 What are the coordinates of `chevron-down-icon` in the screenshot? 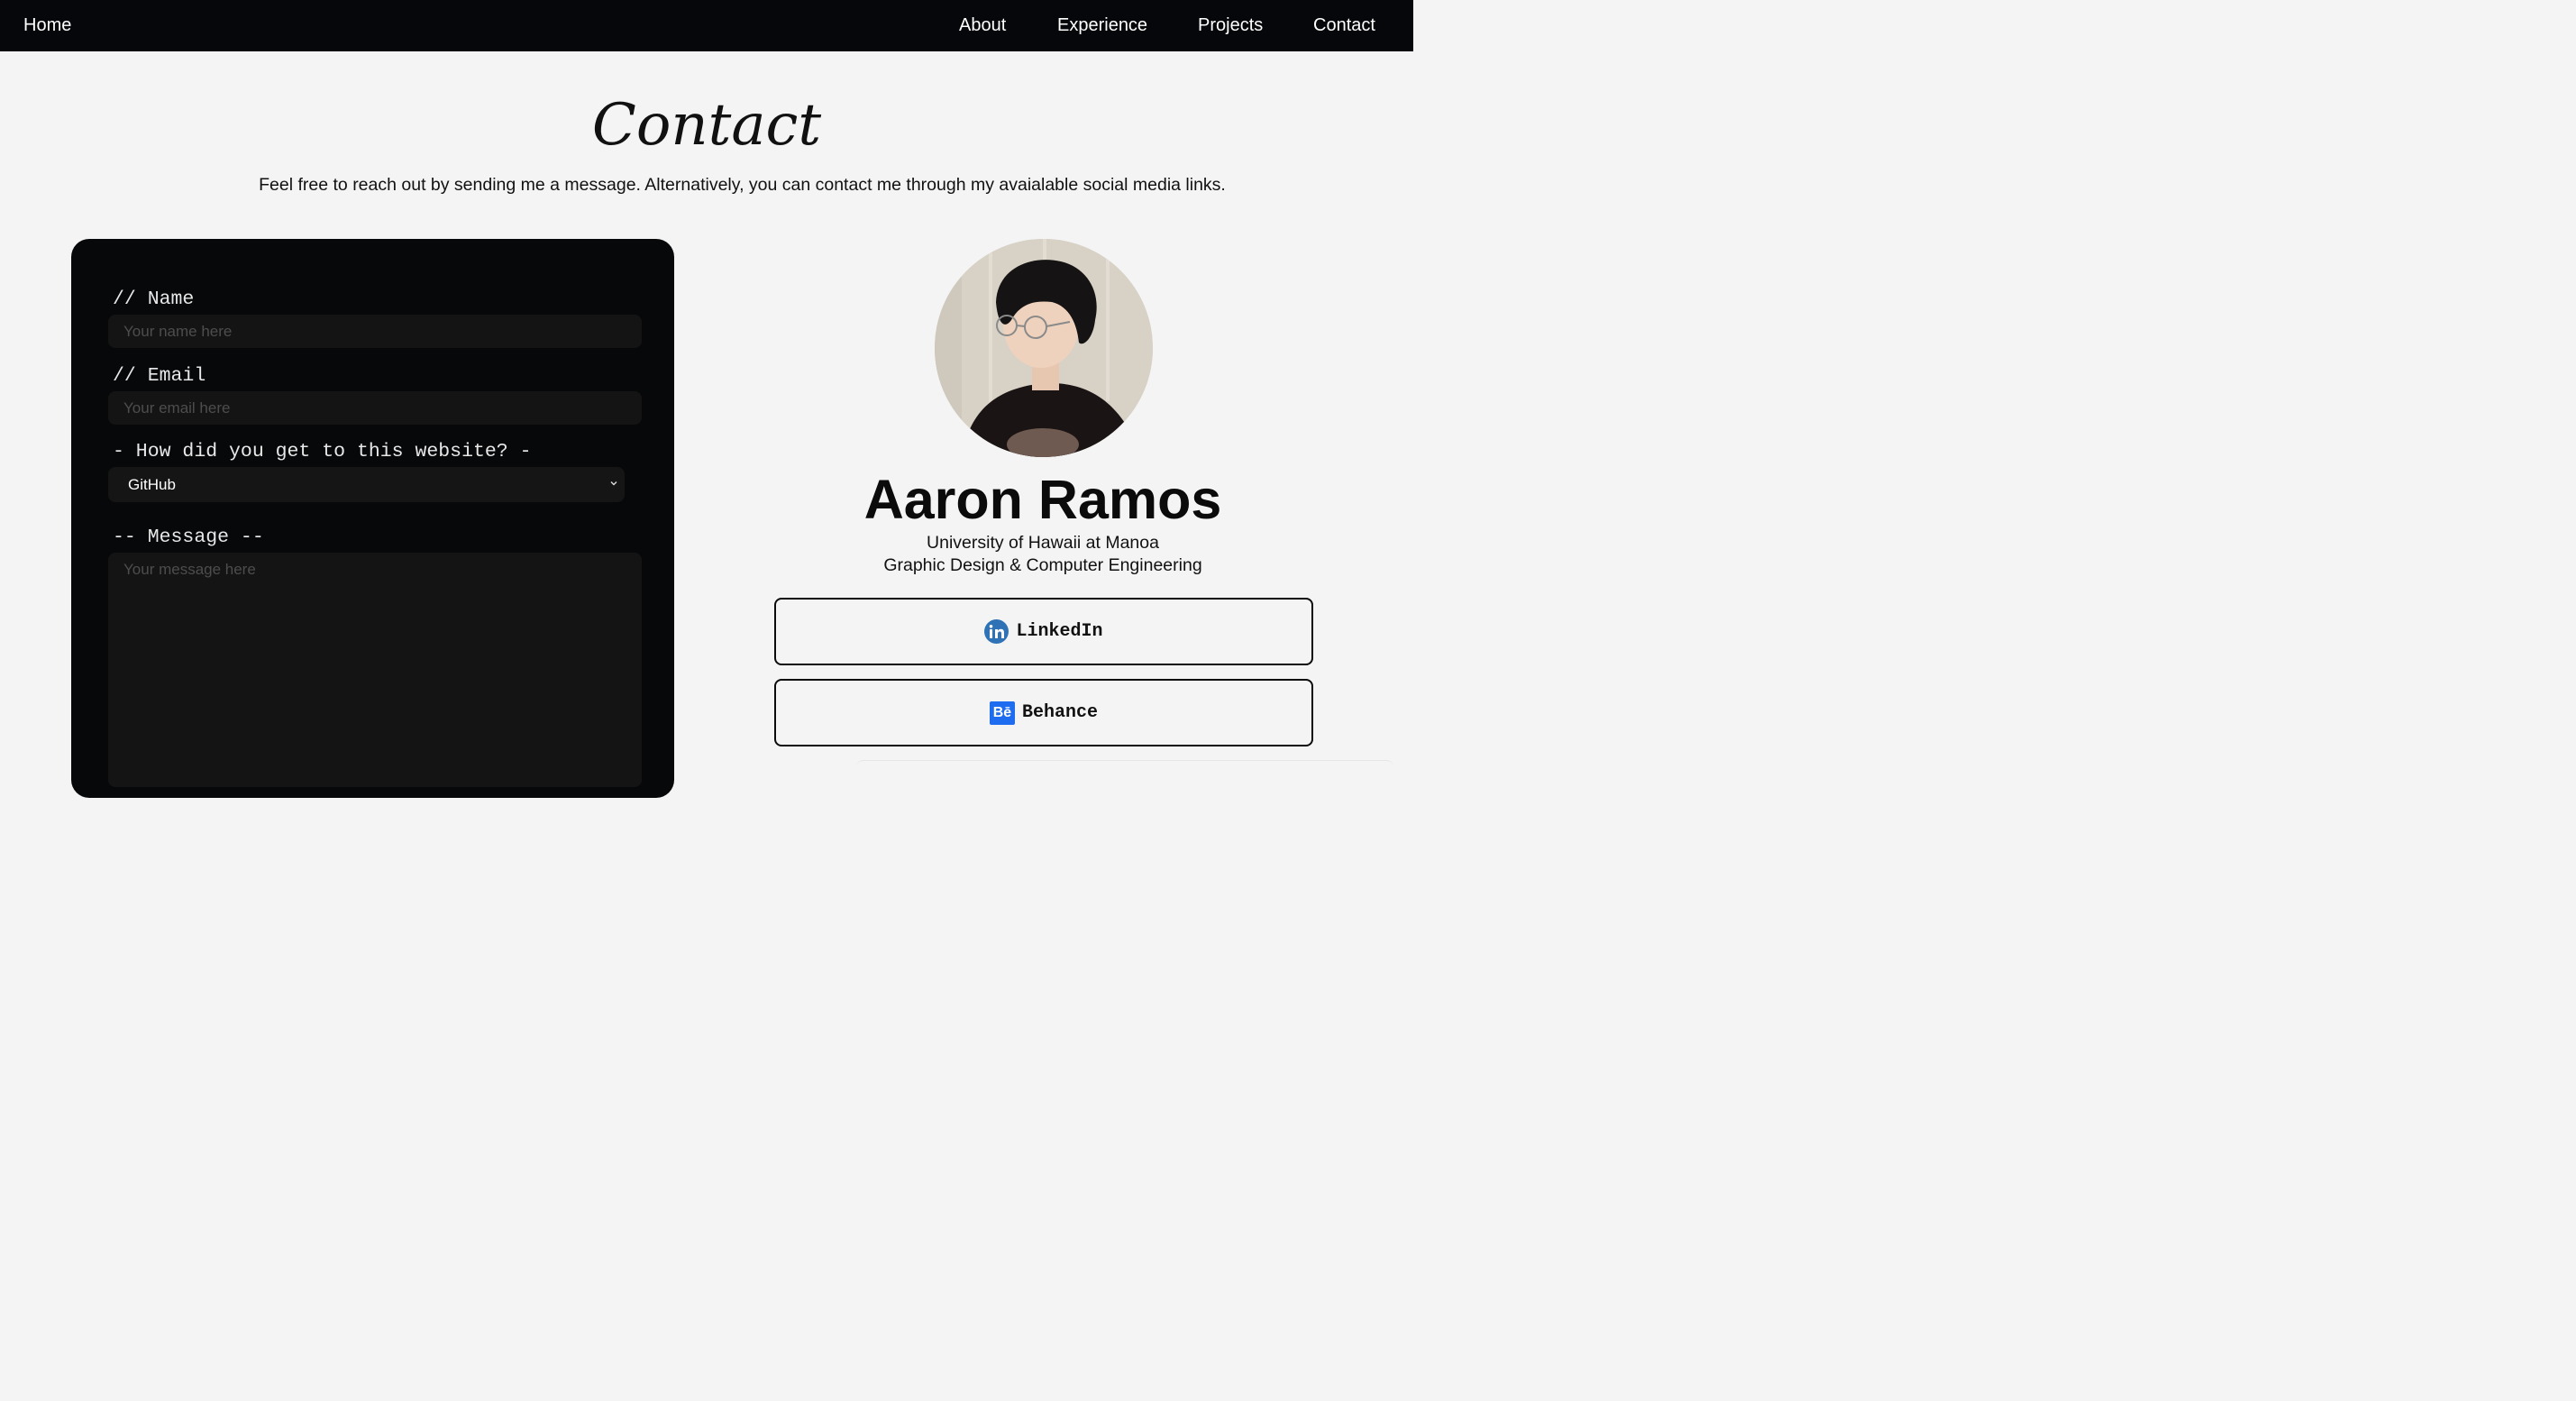 It's located at (613, 483).